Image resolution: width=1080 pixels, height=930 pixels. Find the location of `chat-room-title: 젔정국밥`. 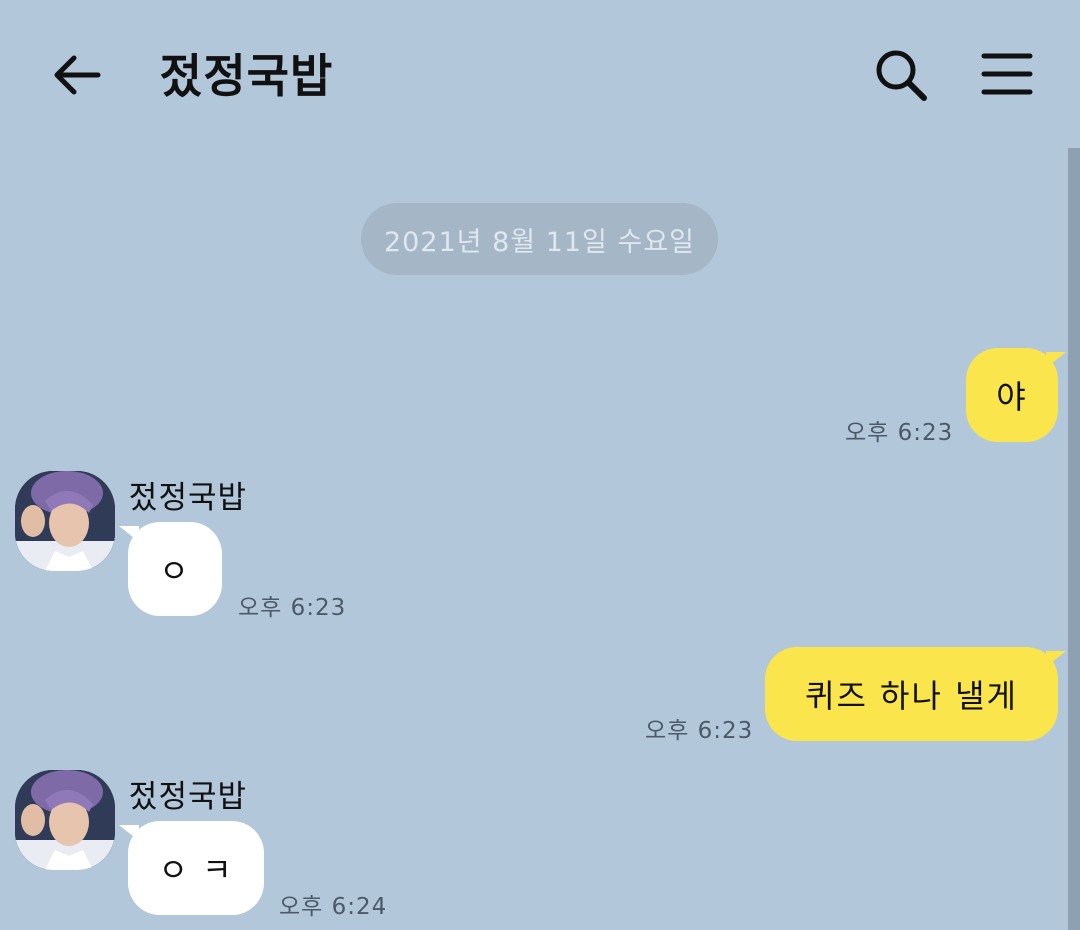

chat-room-title: 젔정국밥 is located at coordinates (247, 76).